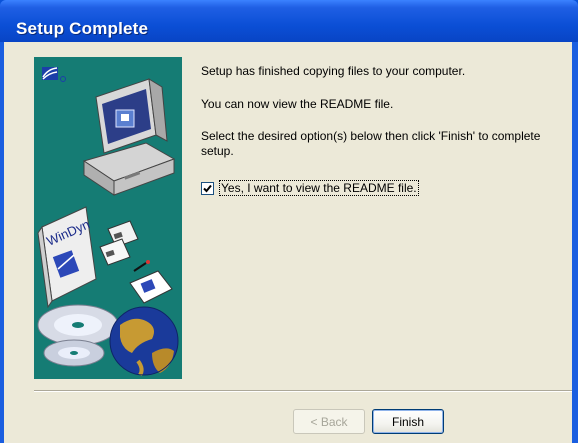 This screenshot has height=443, width=578. What do you see at coordinates (78, 335) in the screenshot?
I see `cd-discs-icon` at bounding box center [78, 335].